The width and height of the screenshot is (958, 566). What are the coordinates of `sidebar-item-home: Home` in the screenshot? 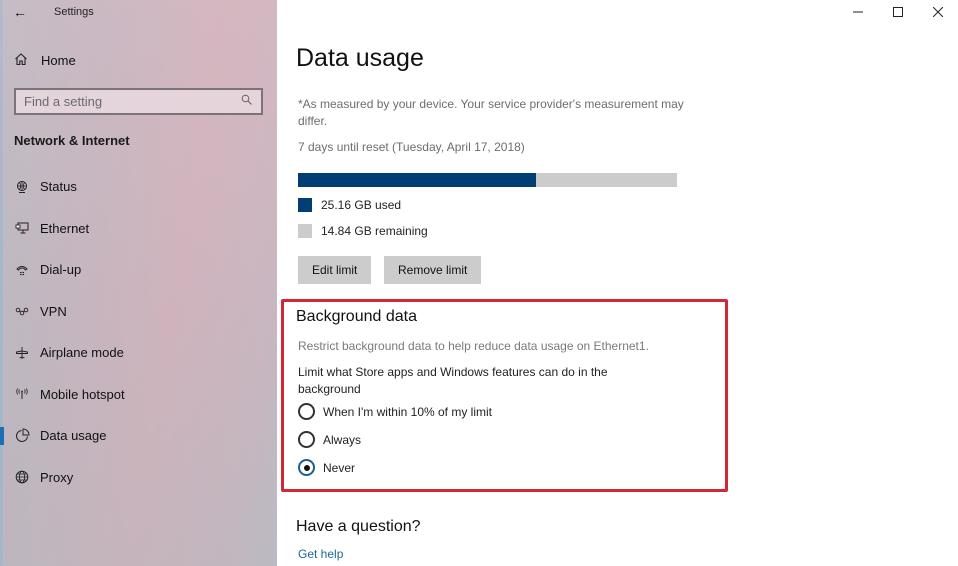 It's located at (45, 60).